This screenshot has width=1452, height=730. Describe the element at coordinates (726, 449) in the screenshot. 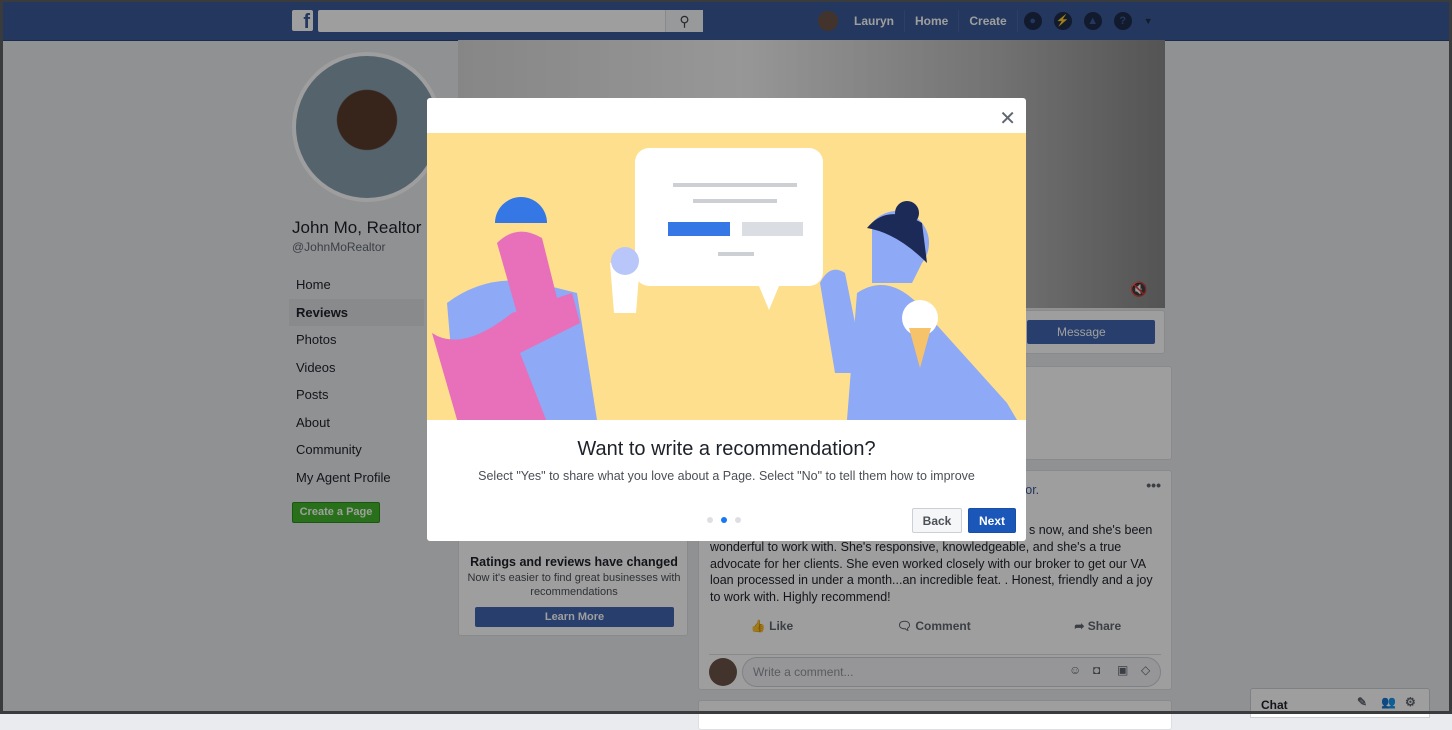

I see `dialog-title: Want to write a recommendation?` at that location.